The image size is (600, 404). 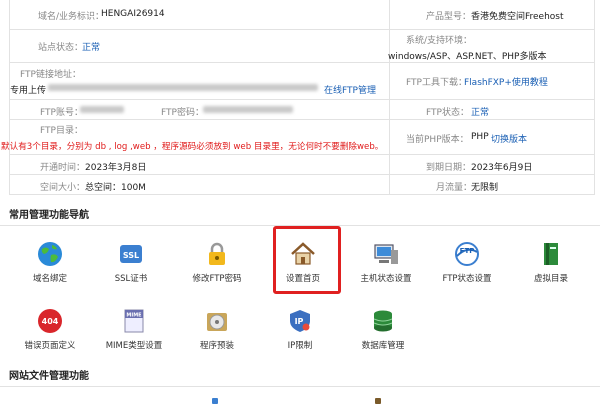 I want to click on nav-ftp-status: FTP FTP状态设置, so click(x=467, y=262).